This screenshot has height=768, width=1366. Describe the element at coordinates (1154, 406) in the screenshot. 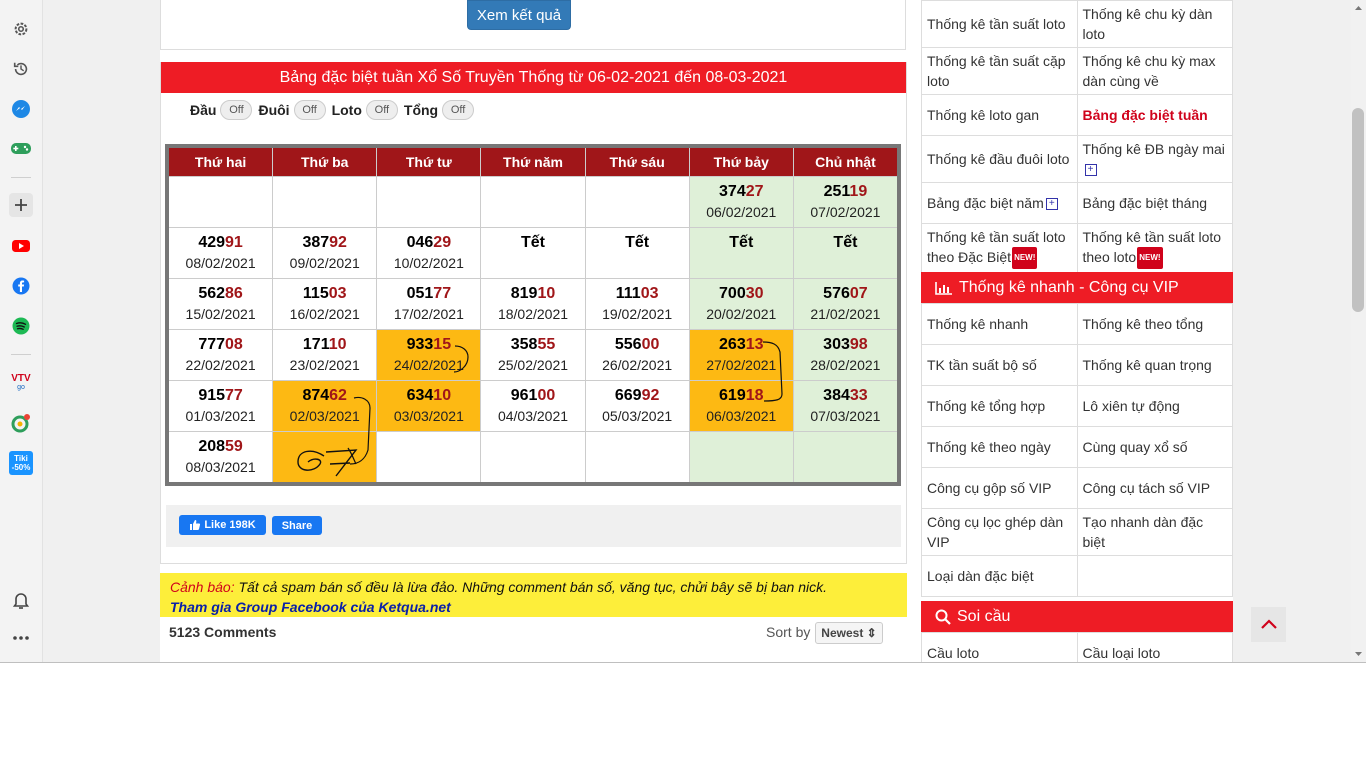

I see `stat-link: Lô xiên tự động` at that location.